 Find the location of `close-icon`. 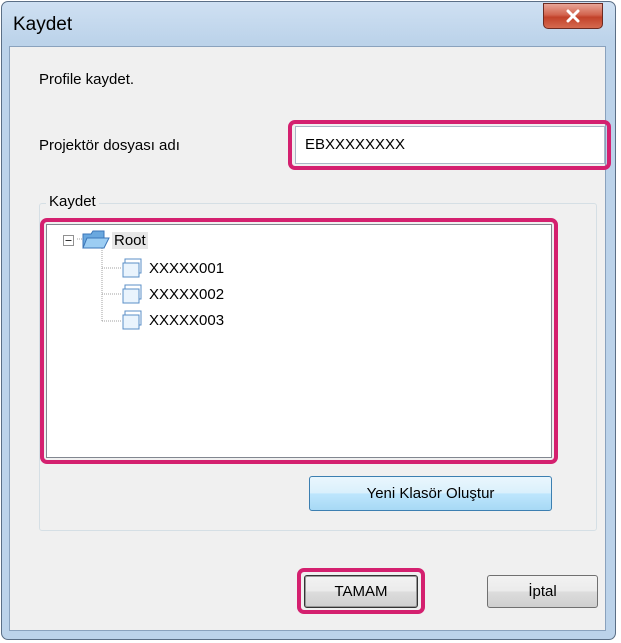

close-icon is located at coordinates (573, 16).